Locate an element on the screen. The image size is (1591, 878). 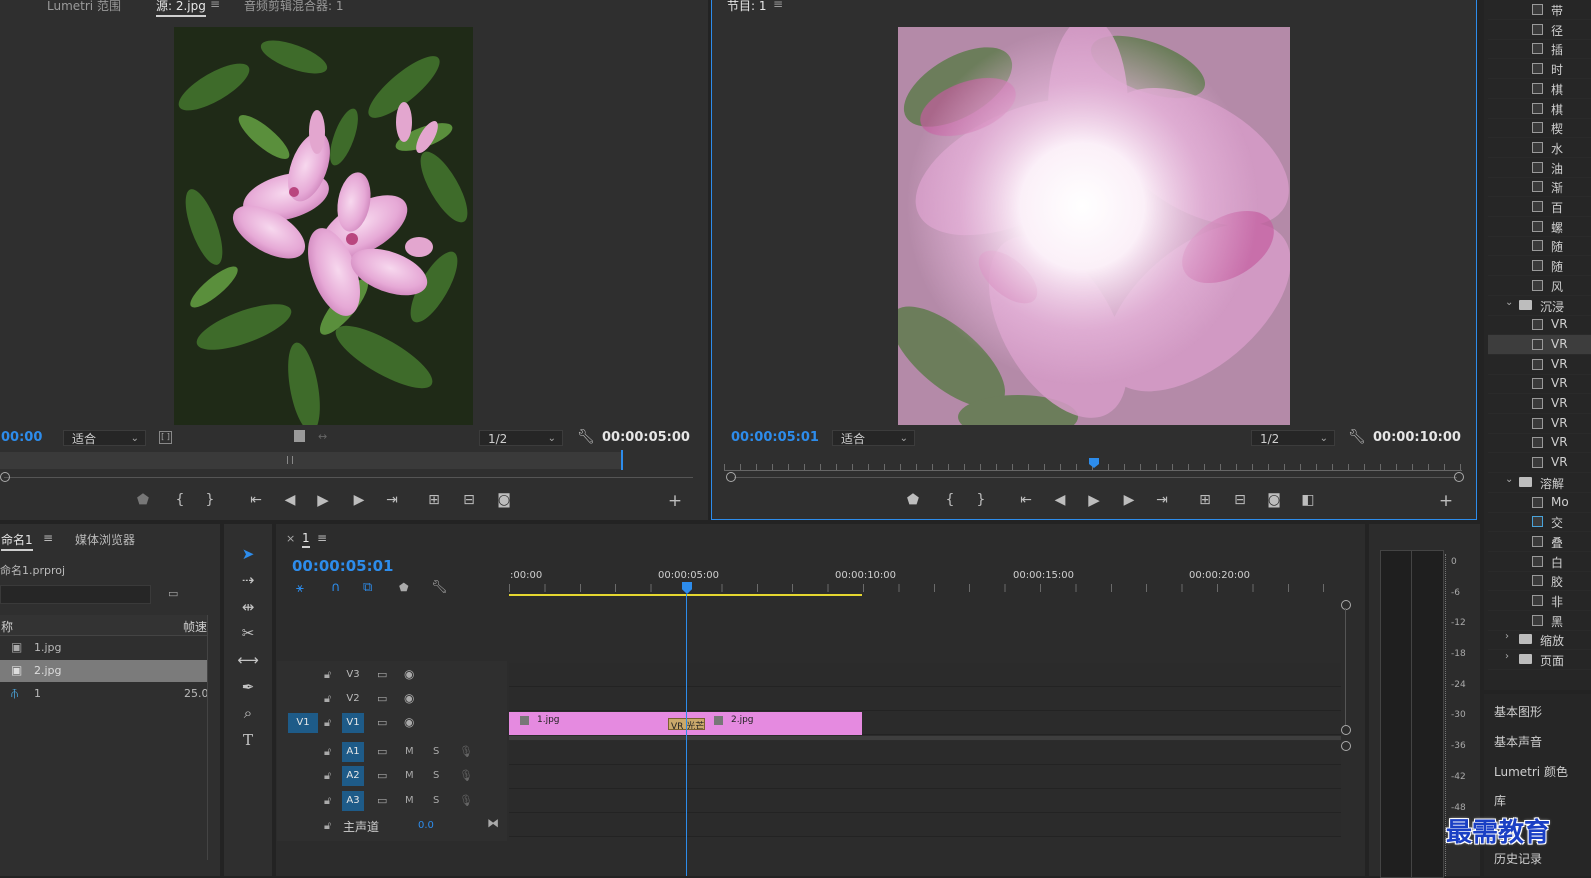
eye-icon: ◉ is located at coordinates (409, 698).